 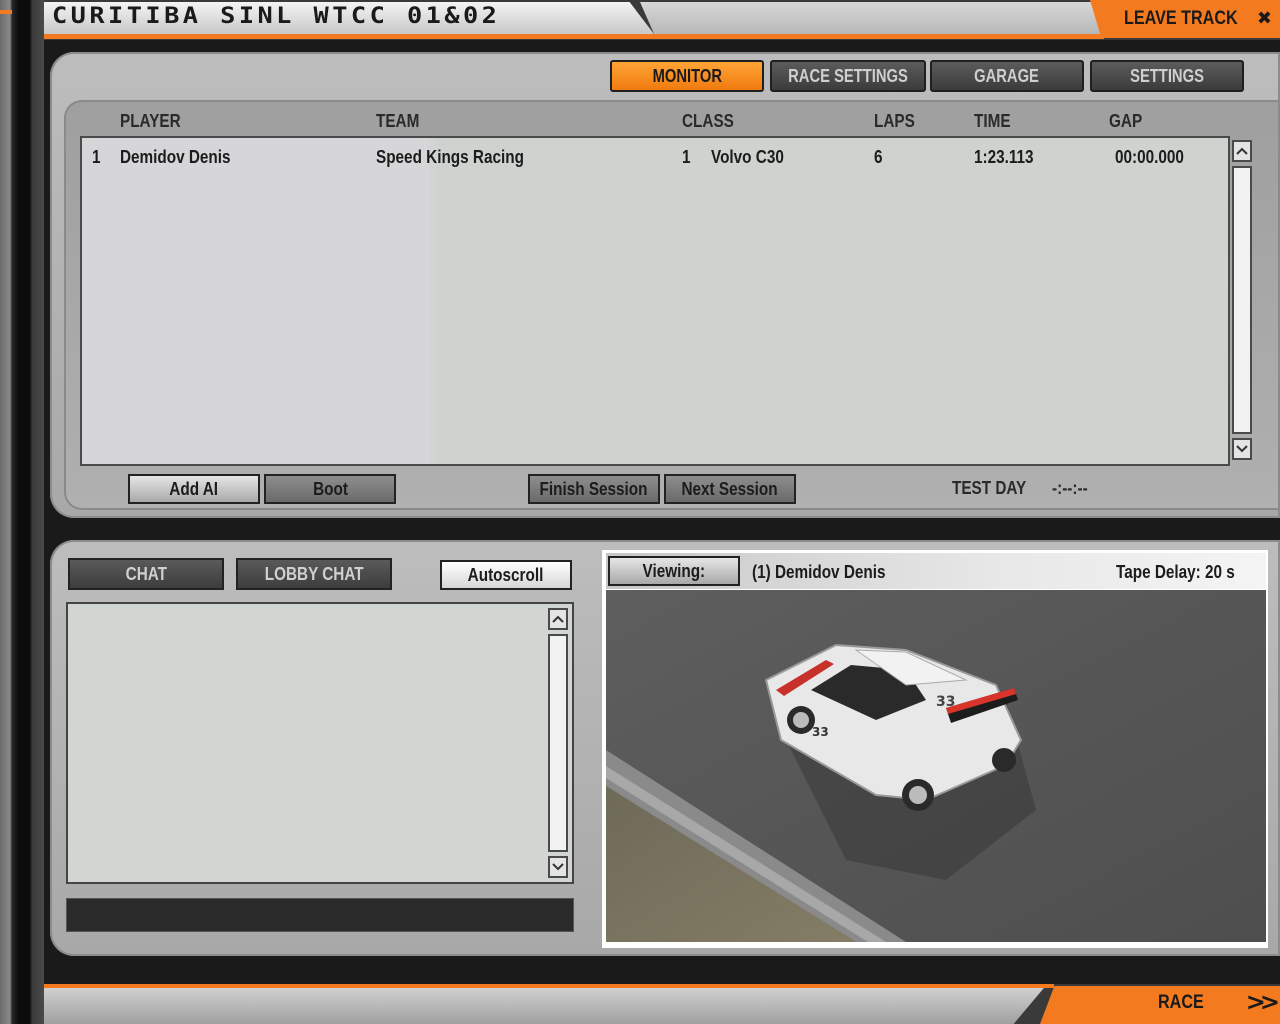 I want to click on bottom-plate, so click(x=544, y=1006).